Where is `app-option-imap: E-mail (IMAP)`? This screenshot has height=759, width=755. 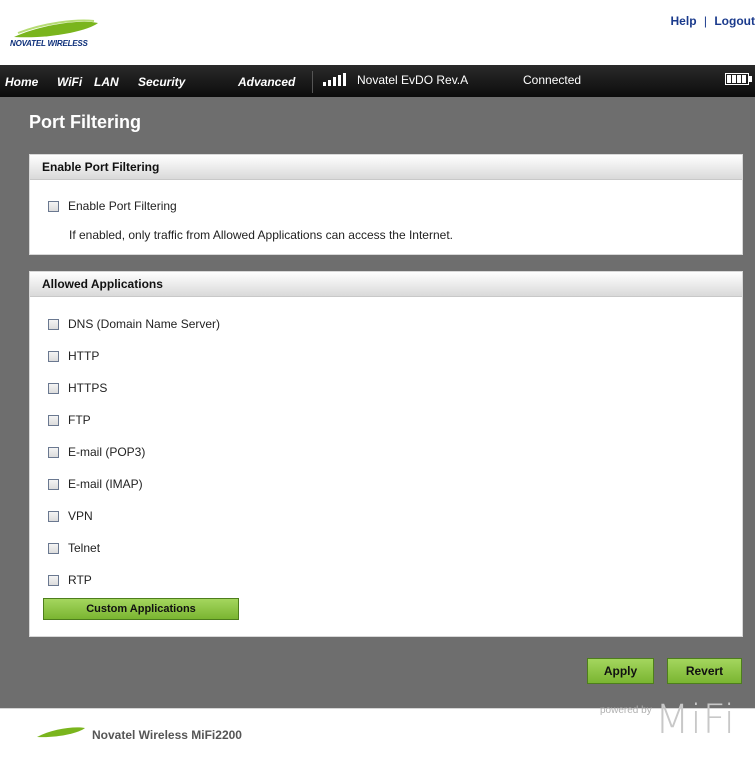
app-option-imap: E-mail (IMAP) is located at coordinates (95, 484).